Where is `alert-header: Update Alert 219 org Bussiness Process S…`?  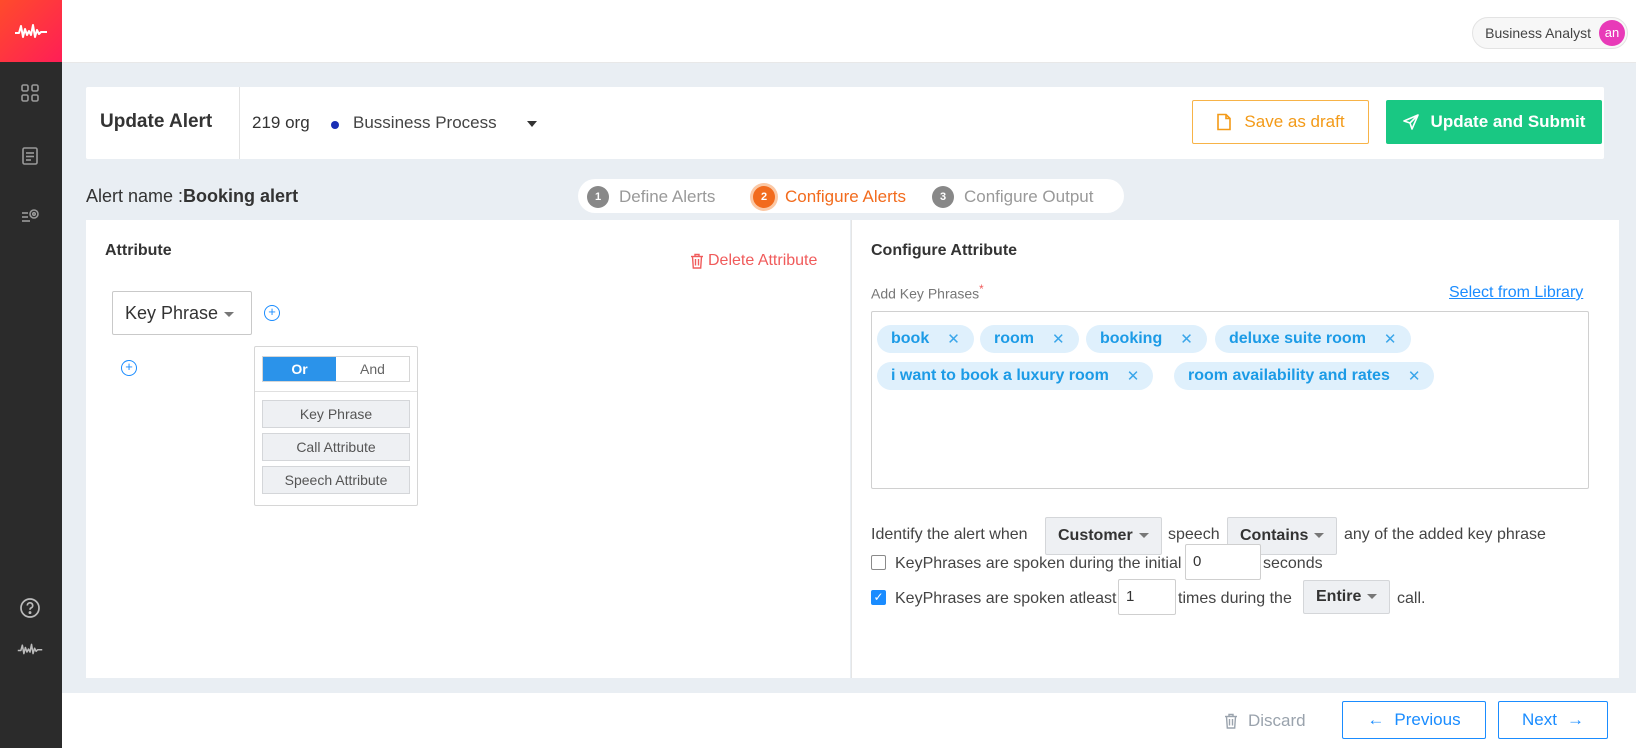
alert-header: Update Alert 219 org Bussiness Process S… is located at coordinates (845, 123).